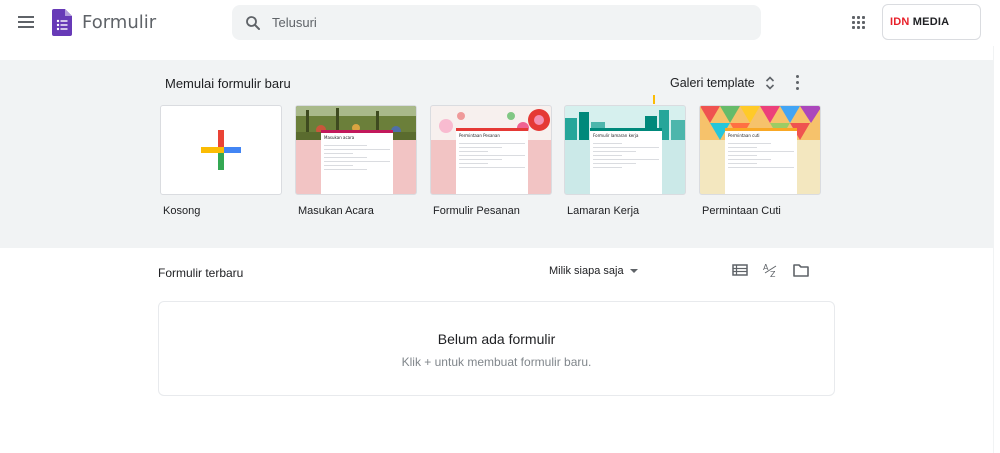 The image size is (1000, 453). Describe the element at coordinates (772, 211) in the screenshot. I see `template-name: Permintaan Cuti` at that location.